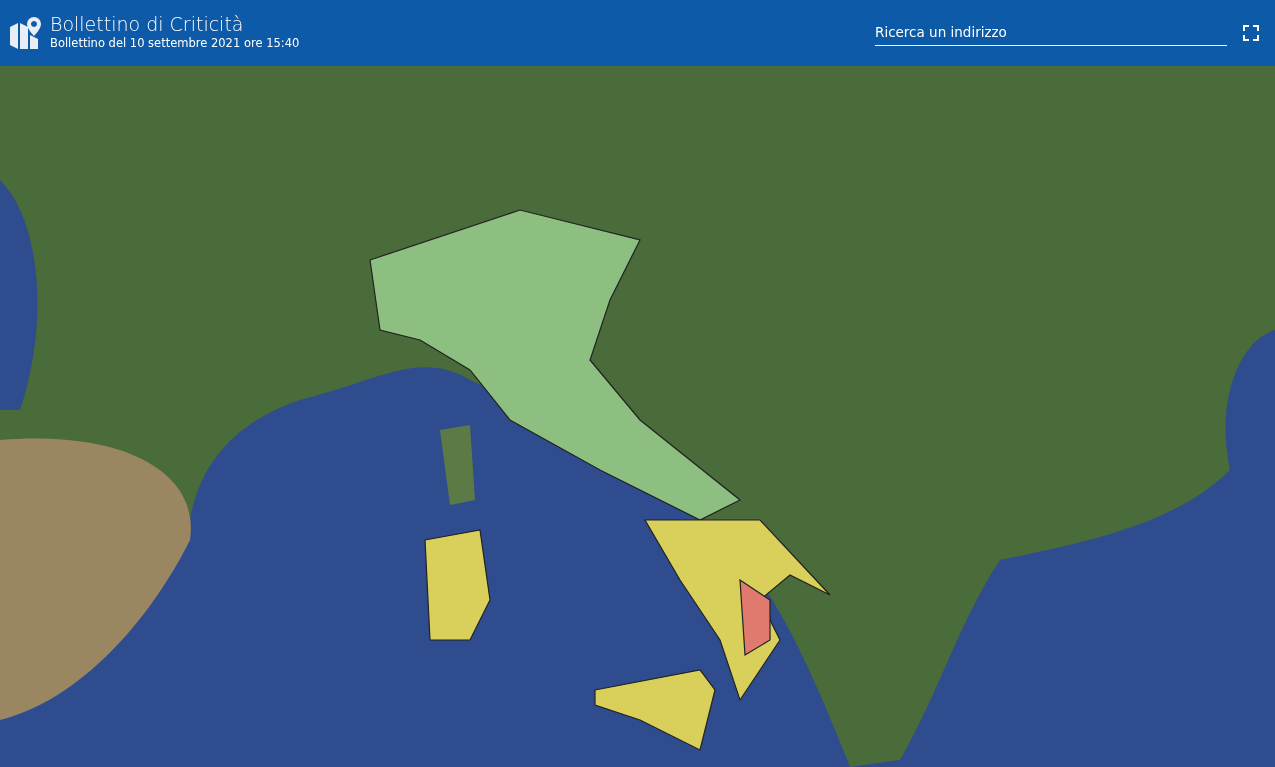  Describe the element at coordinates (1051, 33) in the screenshot. I see `address-search-field: Ricerca un indirizzo` at that location.